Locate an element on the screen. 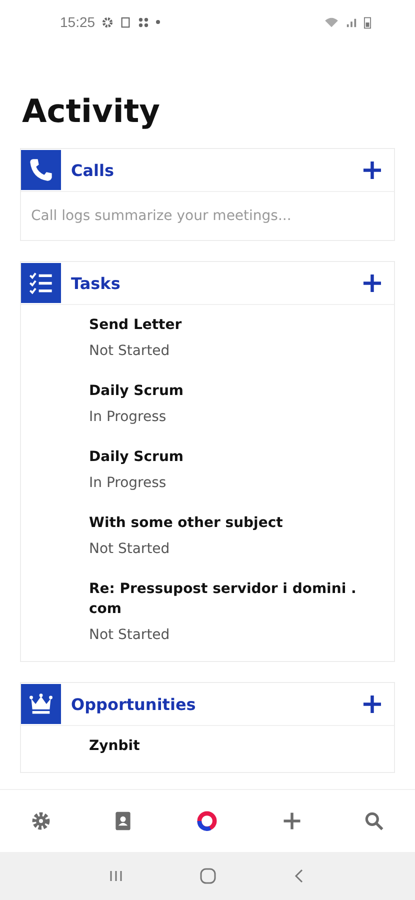  grid-icon is located at coordinates (144, 22).